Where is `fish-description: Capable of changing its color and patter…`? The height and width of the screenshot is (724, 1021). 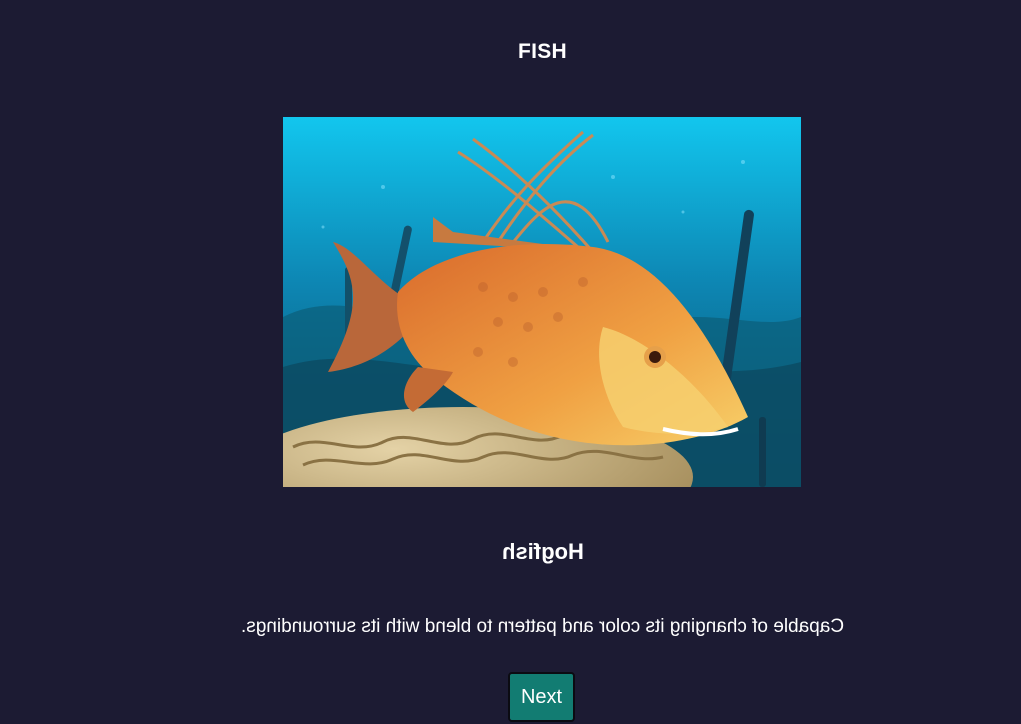 fish-description: Capable of changing its color and patter… is located at coordinates (510, 627).